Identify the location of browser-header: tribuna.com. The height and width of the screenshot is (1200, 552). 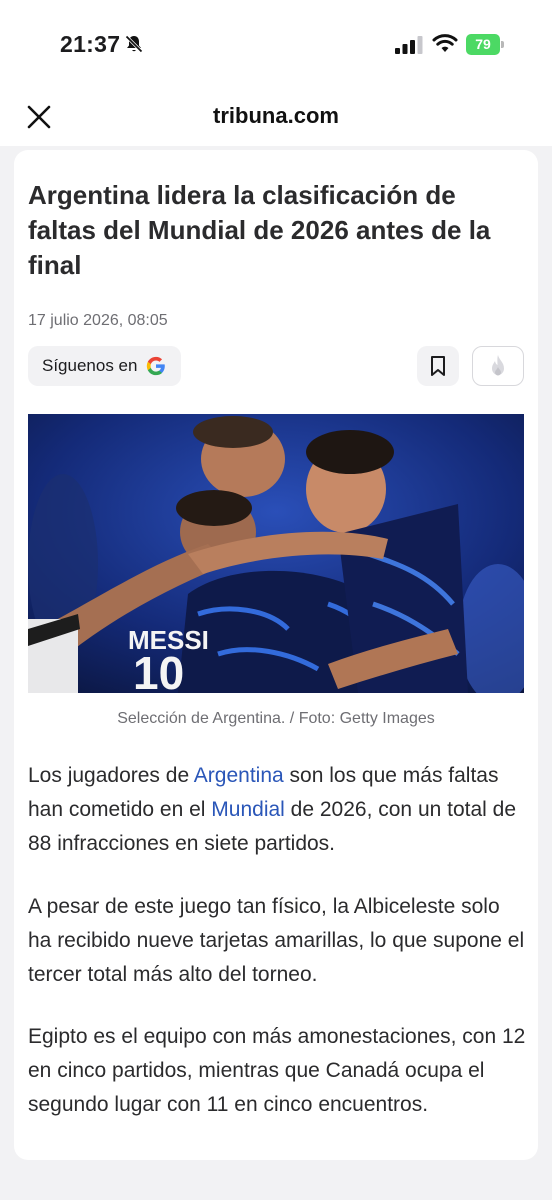
(276, 118).